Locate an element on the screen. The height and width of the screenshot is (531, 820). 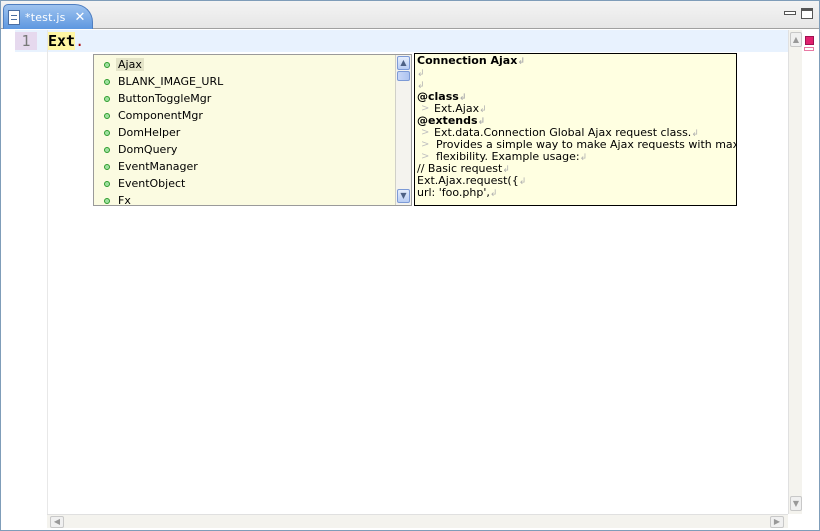
tab-test-js: *test.js ✕ is located at coordinates (48, 16).